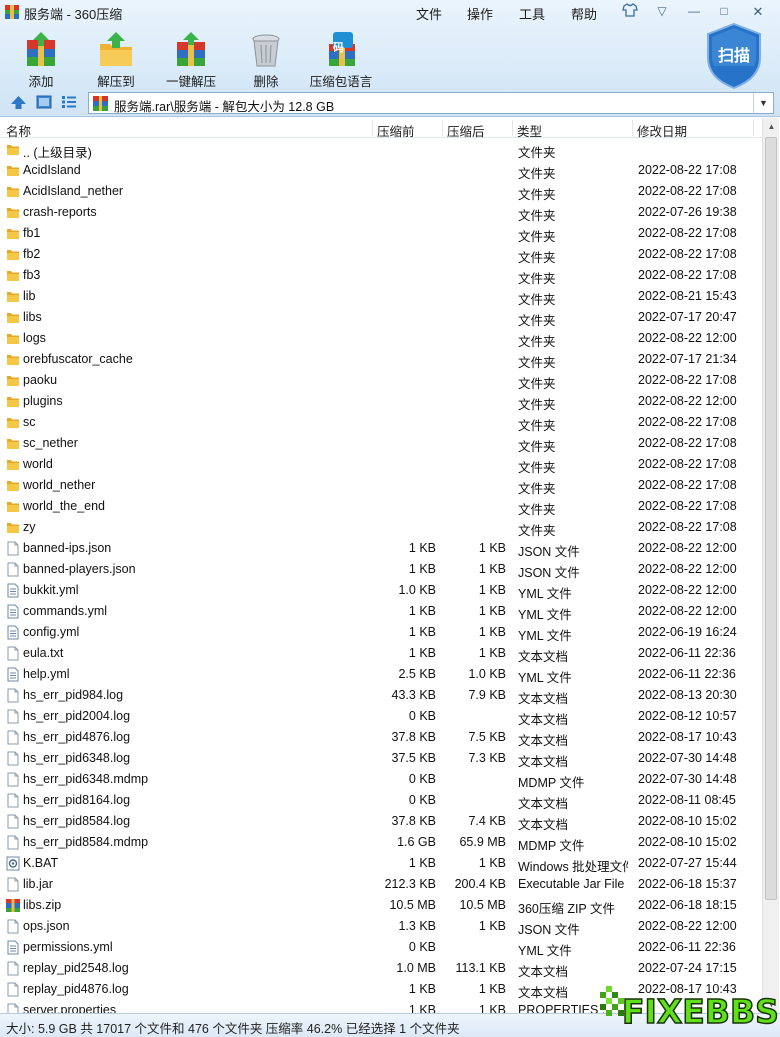 Image resolution: width=780 pixels, height=1037 pixels. Describe the element at coordinates (381, 485) in the screenshot. I see `folder-row: world_nether 文件夹 2022-08-22 17:08` at that location.